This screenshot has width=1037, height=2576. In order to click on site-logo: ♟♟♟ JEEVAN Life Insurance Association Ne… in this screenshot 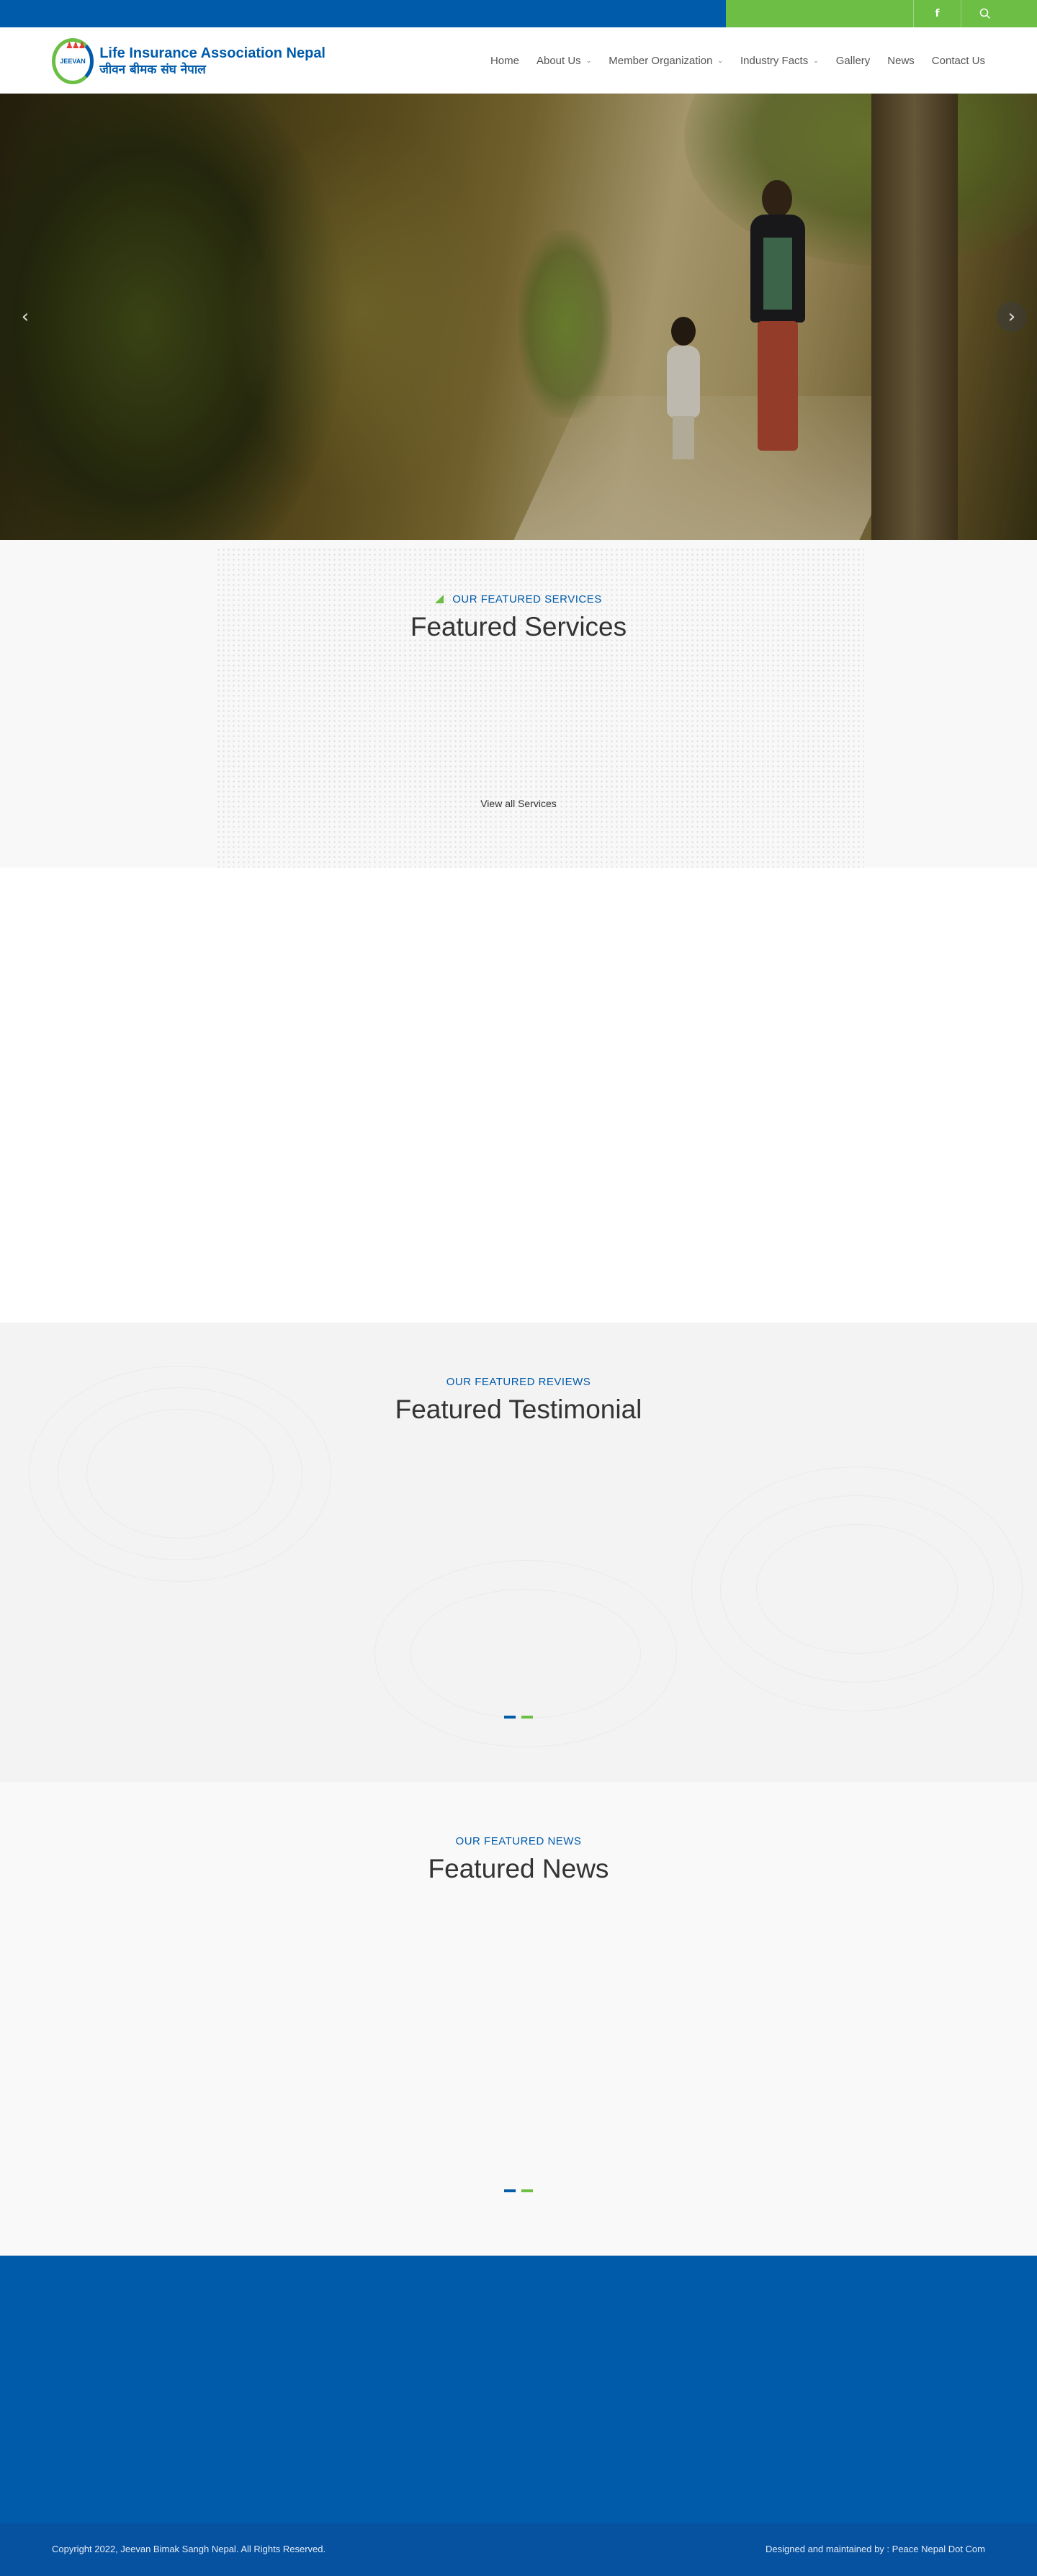, I will do `click(189, 61)`.